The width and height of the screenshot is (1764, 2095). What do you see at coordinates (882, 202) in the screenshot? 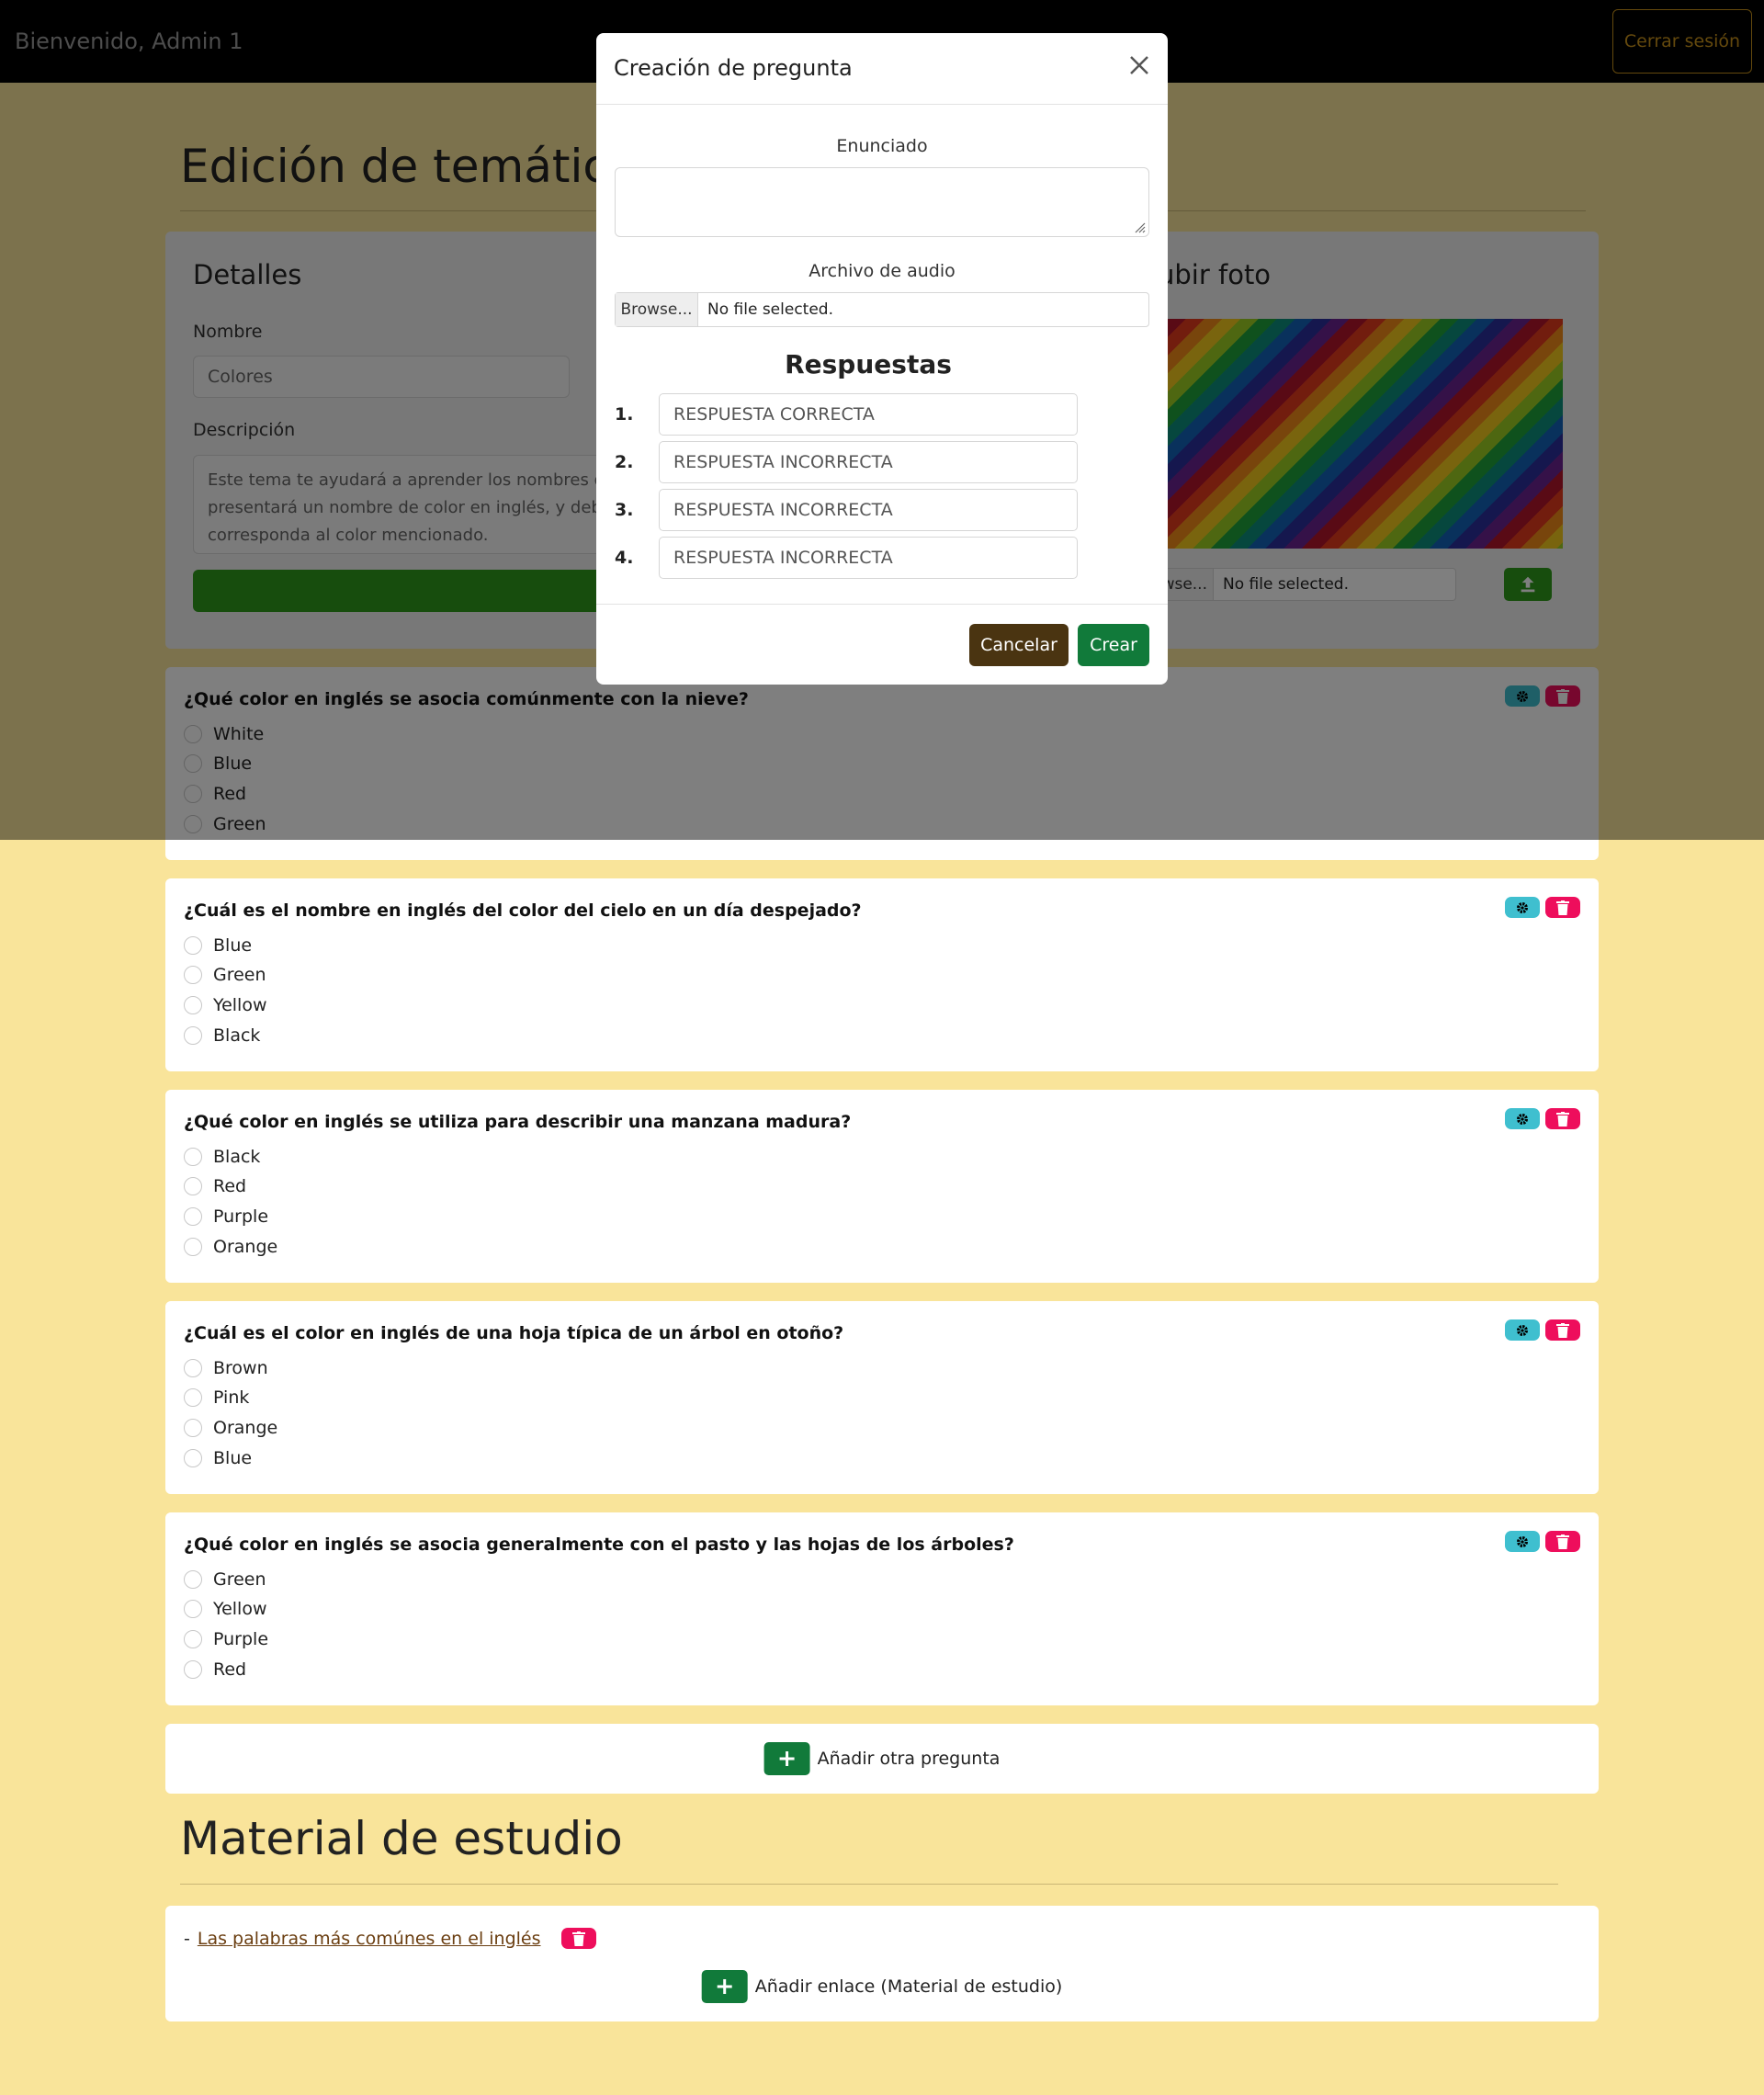
I see `statement-textarea` at bounding box center [882, 202].